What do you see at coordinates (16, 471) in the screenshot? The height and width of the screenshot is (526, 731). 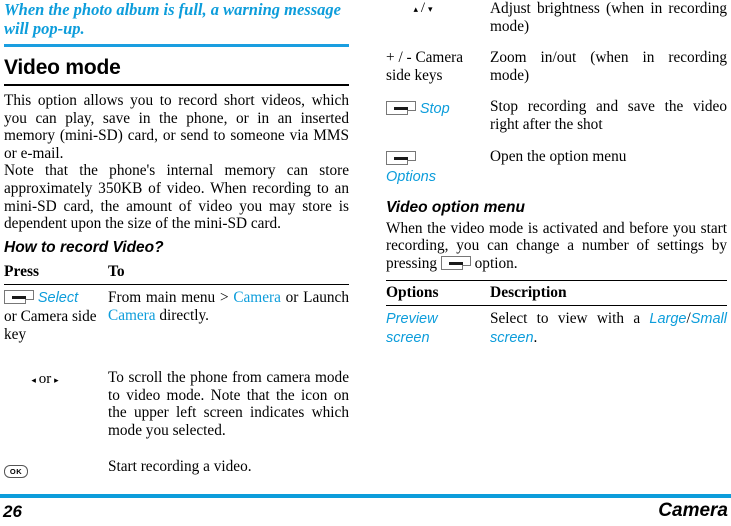 I see `ok-key-icon: OK` at bounding box center [16, 471].